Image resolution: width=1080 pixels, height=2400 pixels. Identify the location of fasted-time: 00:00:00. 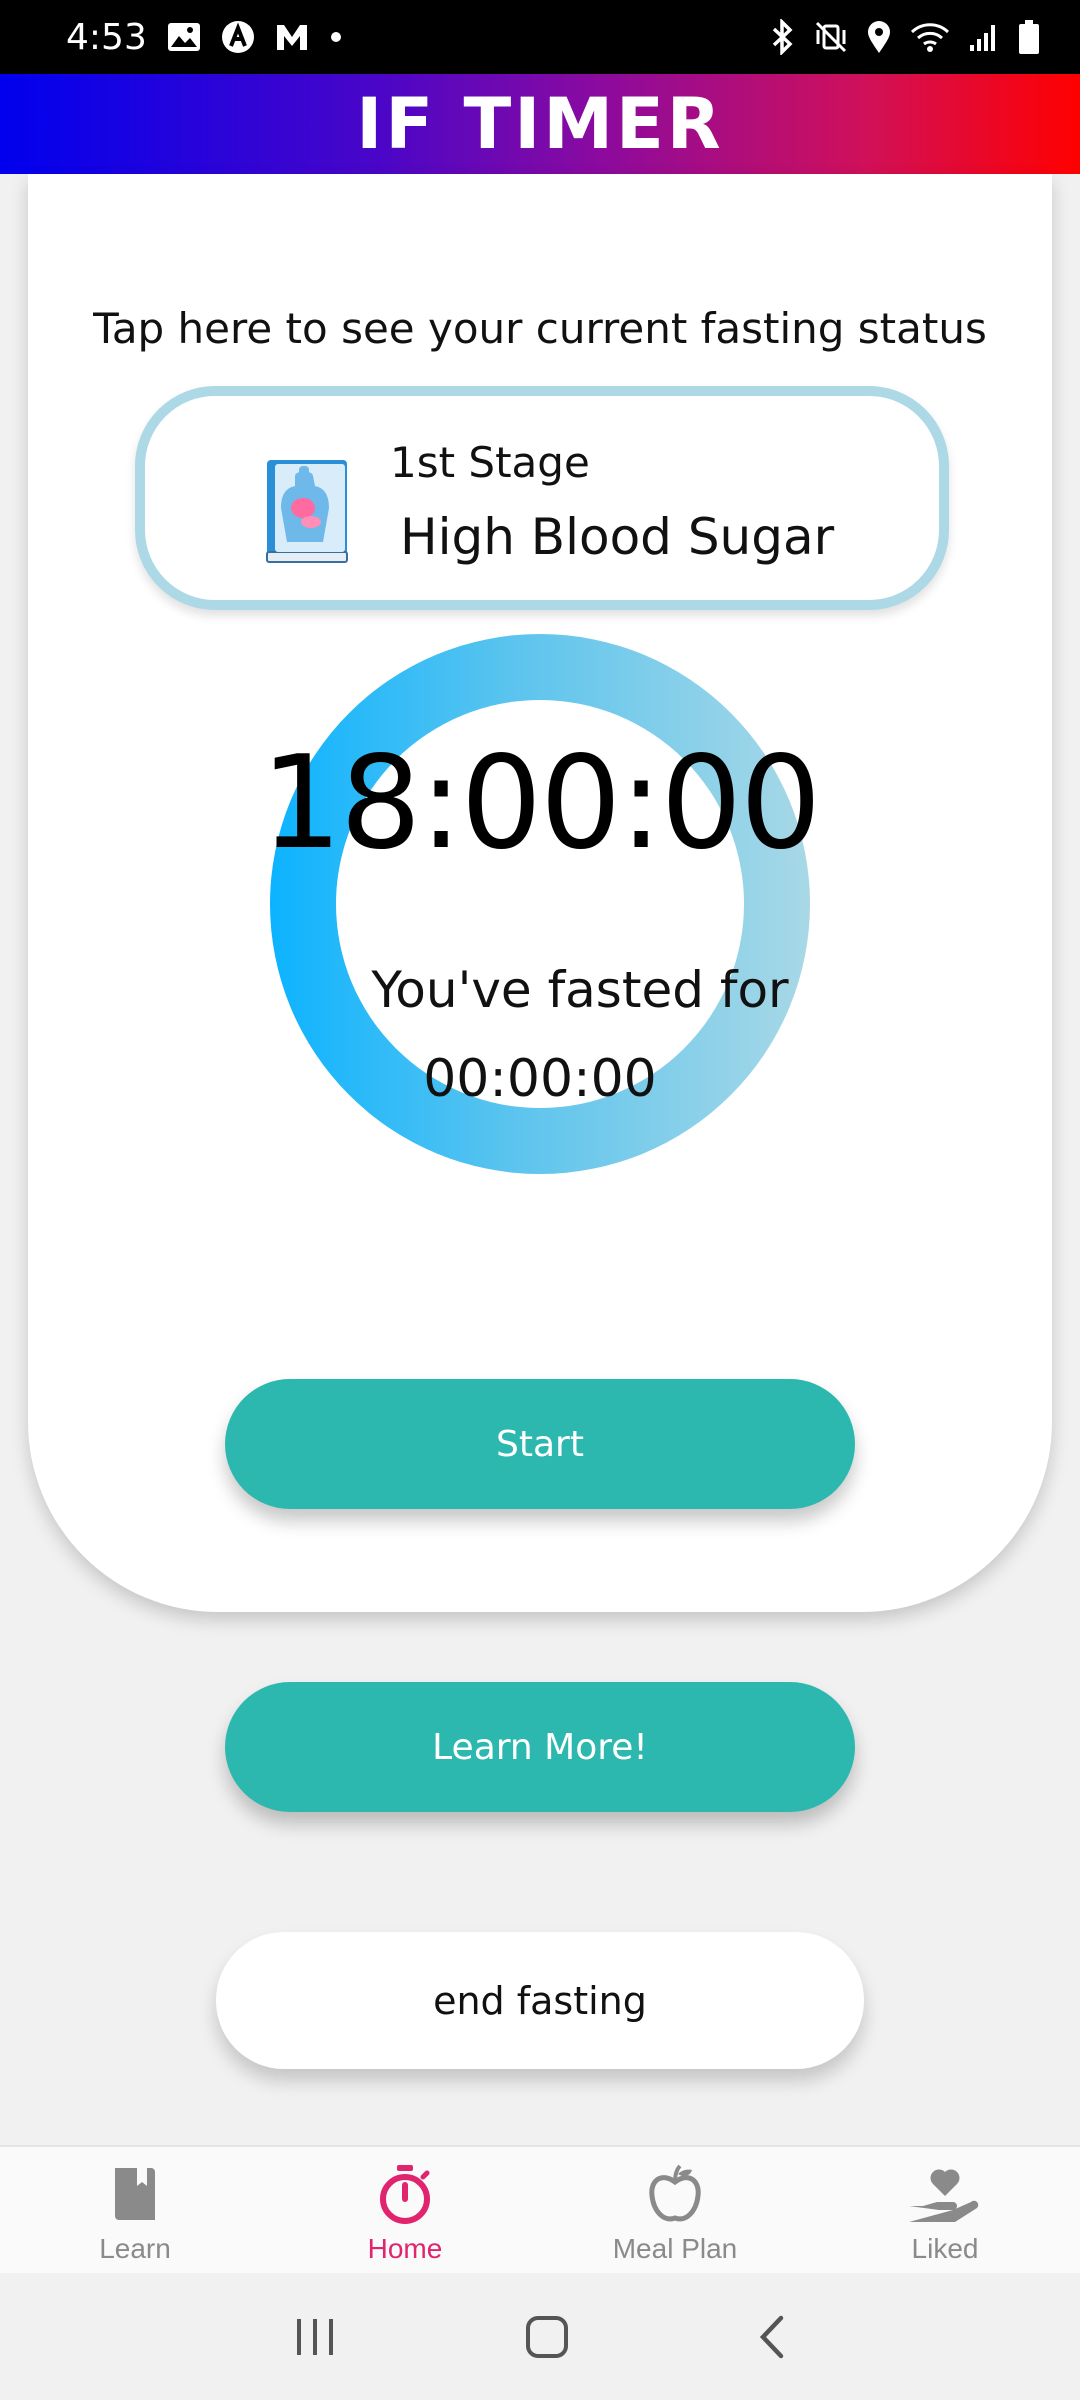
(540, 1079).